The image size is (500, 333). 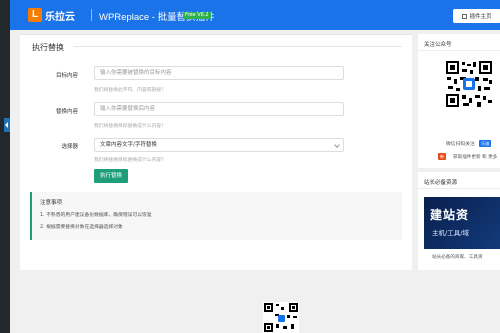 What do you see at coordinates (48, 47) in the screenshot?
I see `panel-title: 执行替换` at bounding box center [48, 47].